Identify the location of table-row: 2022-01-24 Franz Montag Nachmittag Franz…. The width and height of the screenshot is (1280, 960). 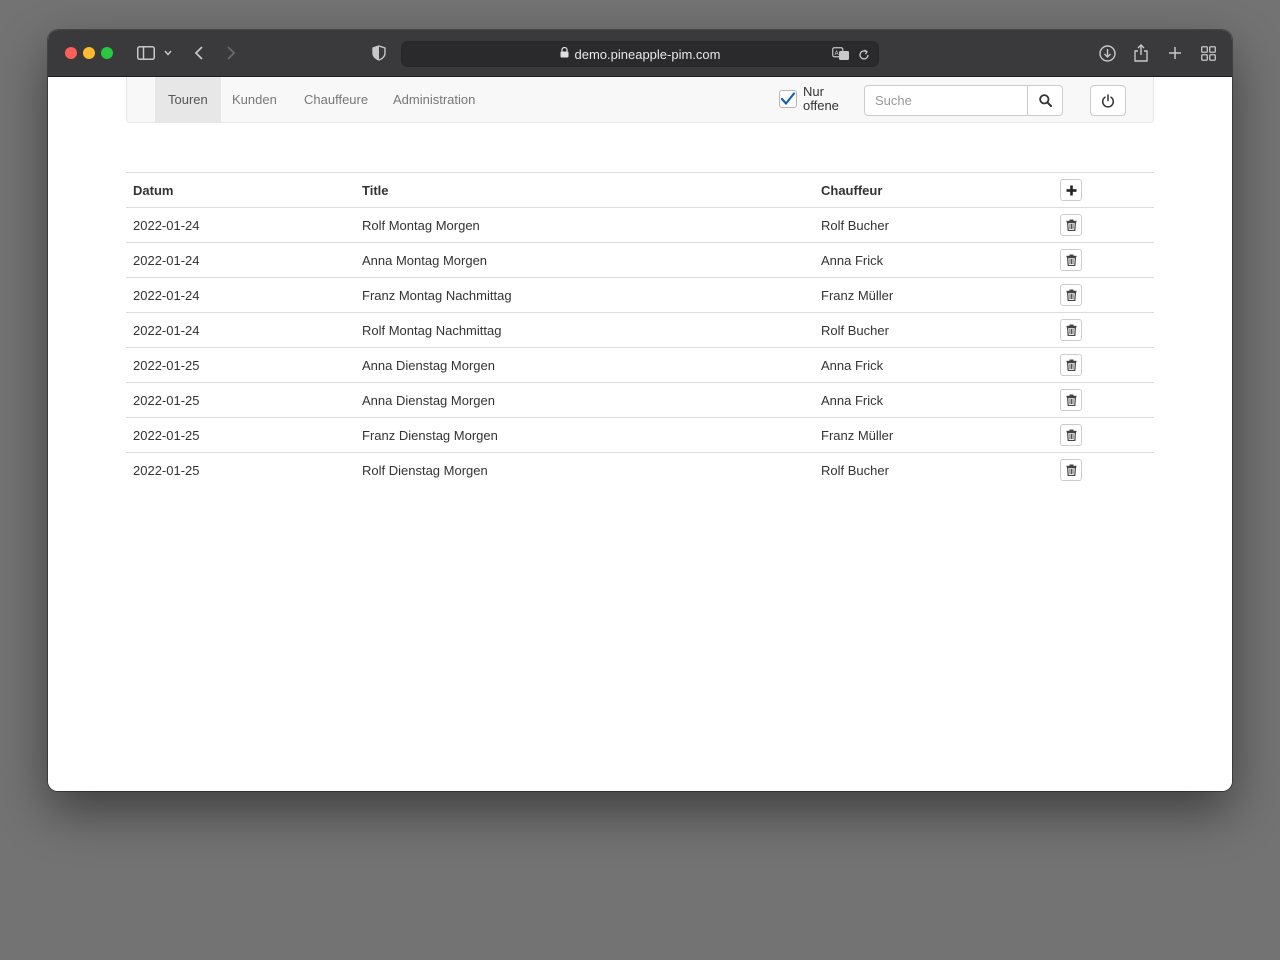
(640, 295).